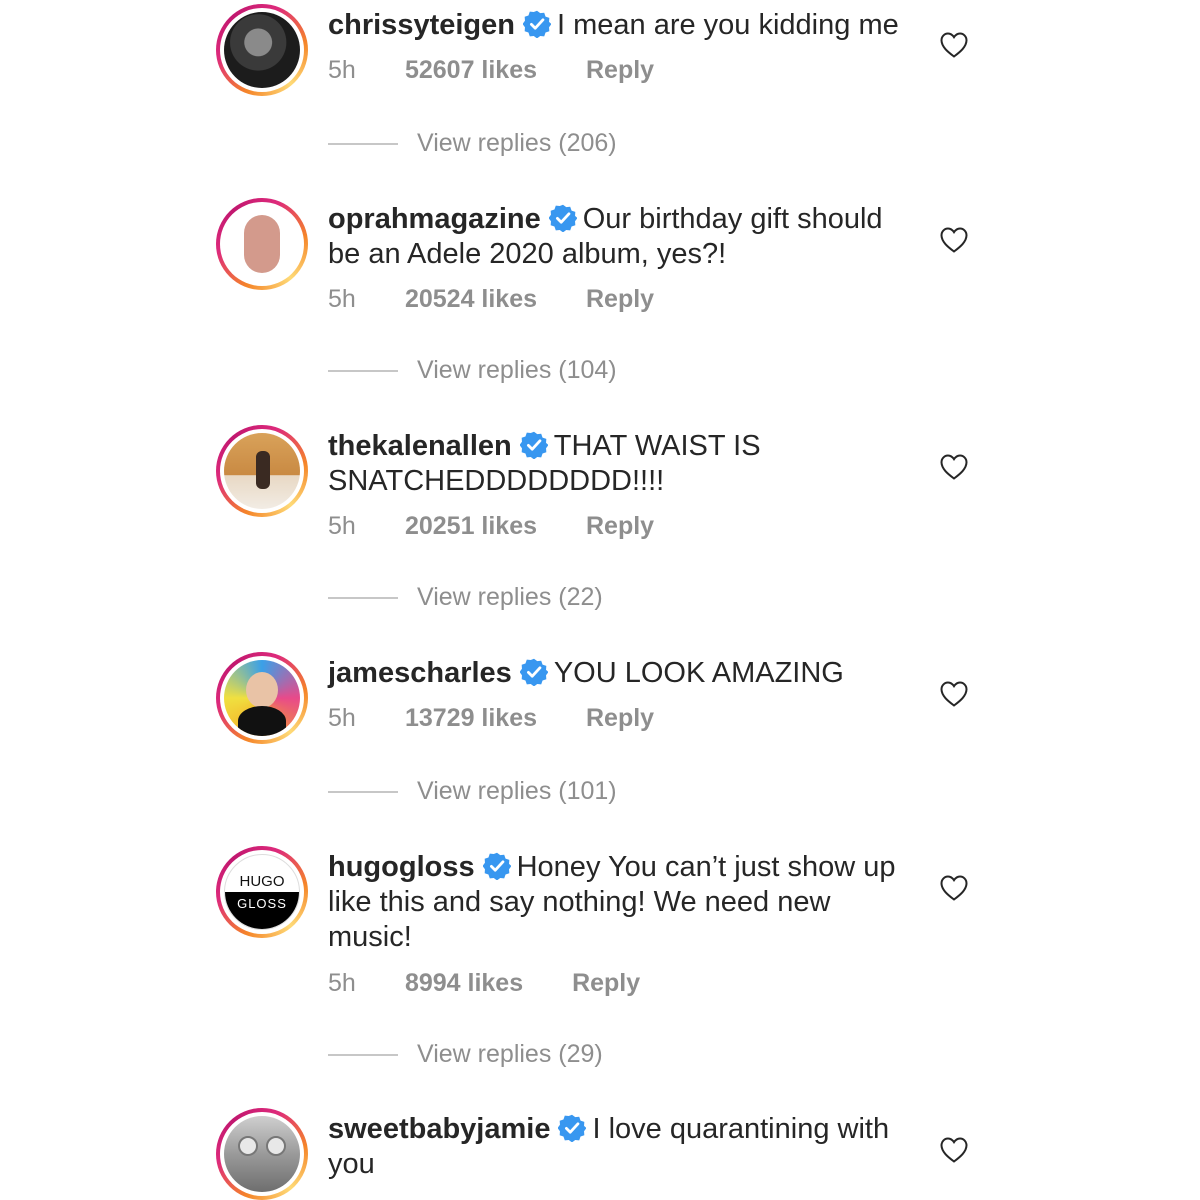 Image resolution: width=1200 pixels, height=1200 pixels. What do you see at coordinates (434, 219) in the screenshot?
I see `username: oprahmagazine` at bounding box center [434, 219].